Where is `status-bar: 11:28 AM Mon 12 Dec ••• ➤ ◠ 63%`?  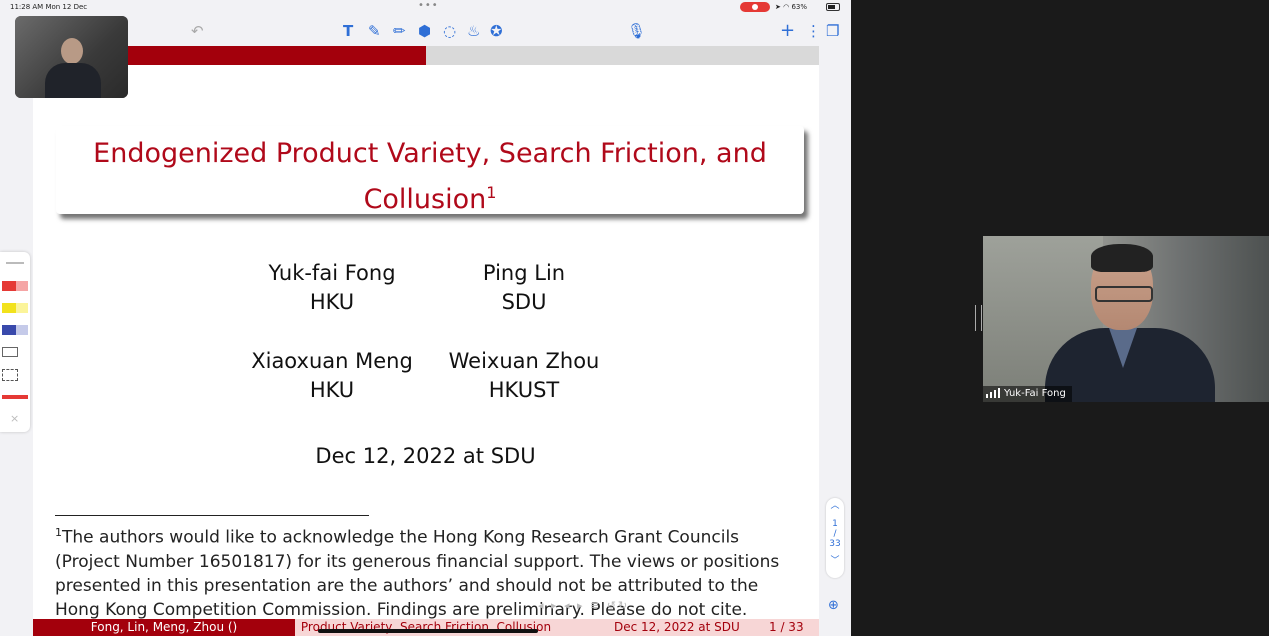
status-bar: 11:28 AM Mon 12 Dec ••• ➤ ◠ 63% is located at coordinates (425, 7).